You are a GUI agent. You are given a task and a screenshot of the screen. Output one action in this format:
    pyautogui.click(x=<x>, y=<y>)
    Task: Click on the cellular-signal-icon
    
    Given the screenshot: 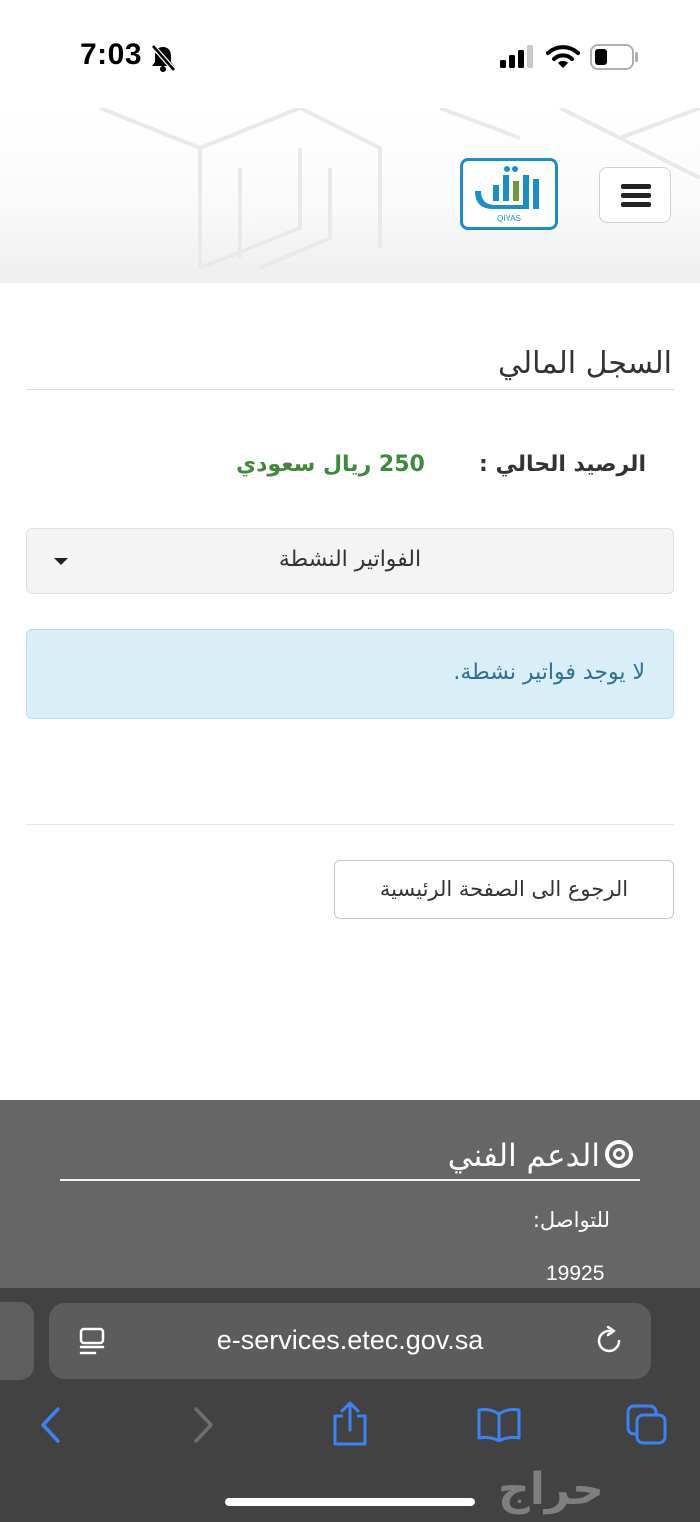 What is the action you would take?
    pyautogui.click(x=516, y=56)
    